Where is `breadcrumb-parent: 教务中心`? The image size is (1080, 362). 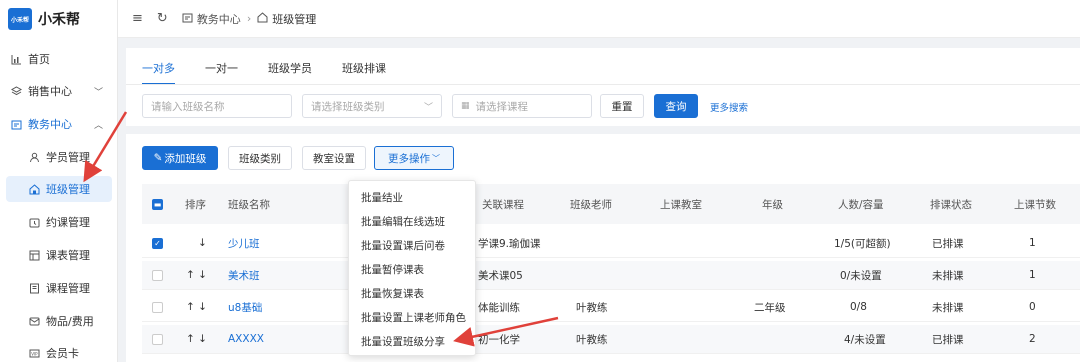 breadcrumb-parent: 教务中心 is located at coordinates (219, 19).